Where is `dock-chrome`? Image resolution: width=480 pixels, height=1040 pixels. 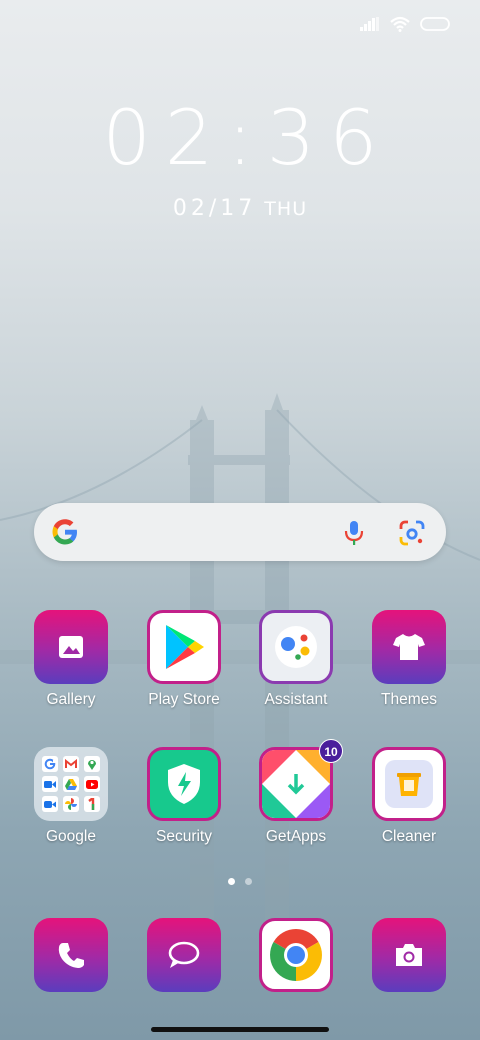
dock-chrome is located at coordinates (296, 955).